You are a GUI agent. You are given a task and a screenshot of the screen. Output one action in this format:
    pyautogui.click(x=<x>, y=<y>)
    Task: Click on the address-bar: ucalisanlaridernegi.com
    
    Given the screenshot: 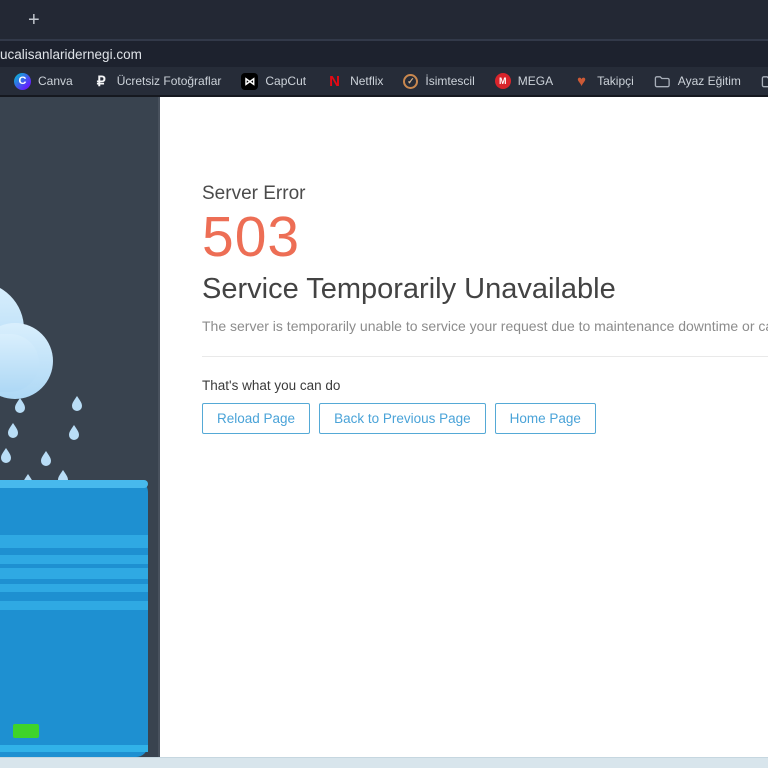 What is the action you would take?
    pyautogui.click(x=384, y=54)
    